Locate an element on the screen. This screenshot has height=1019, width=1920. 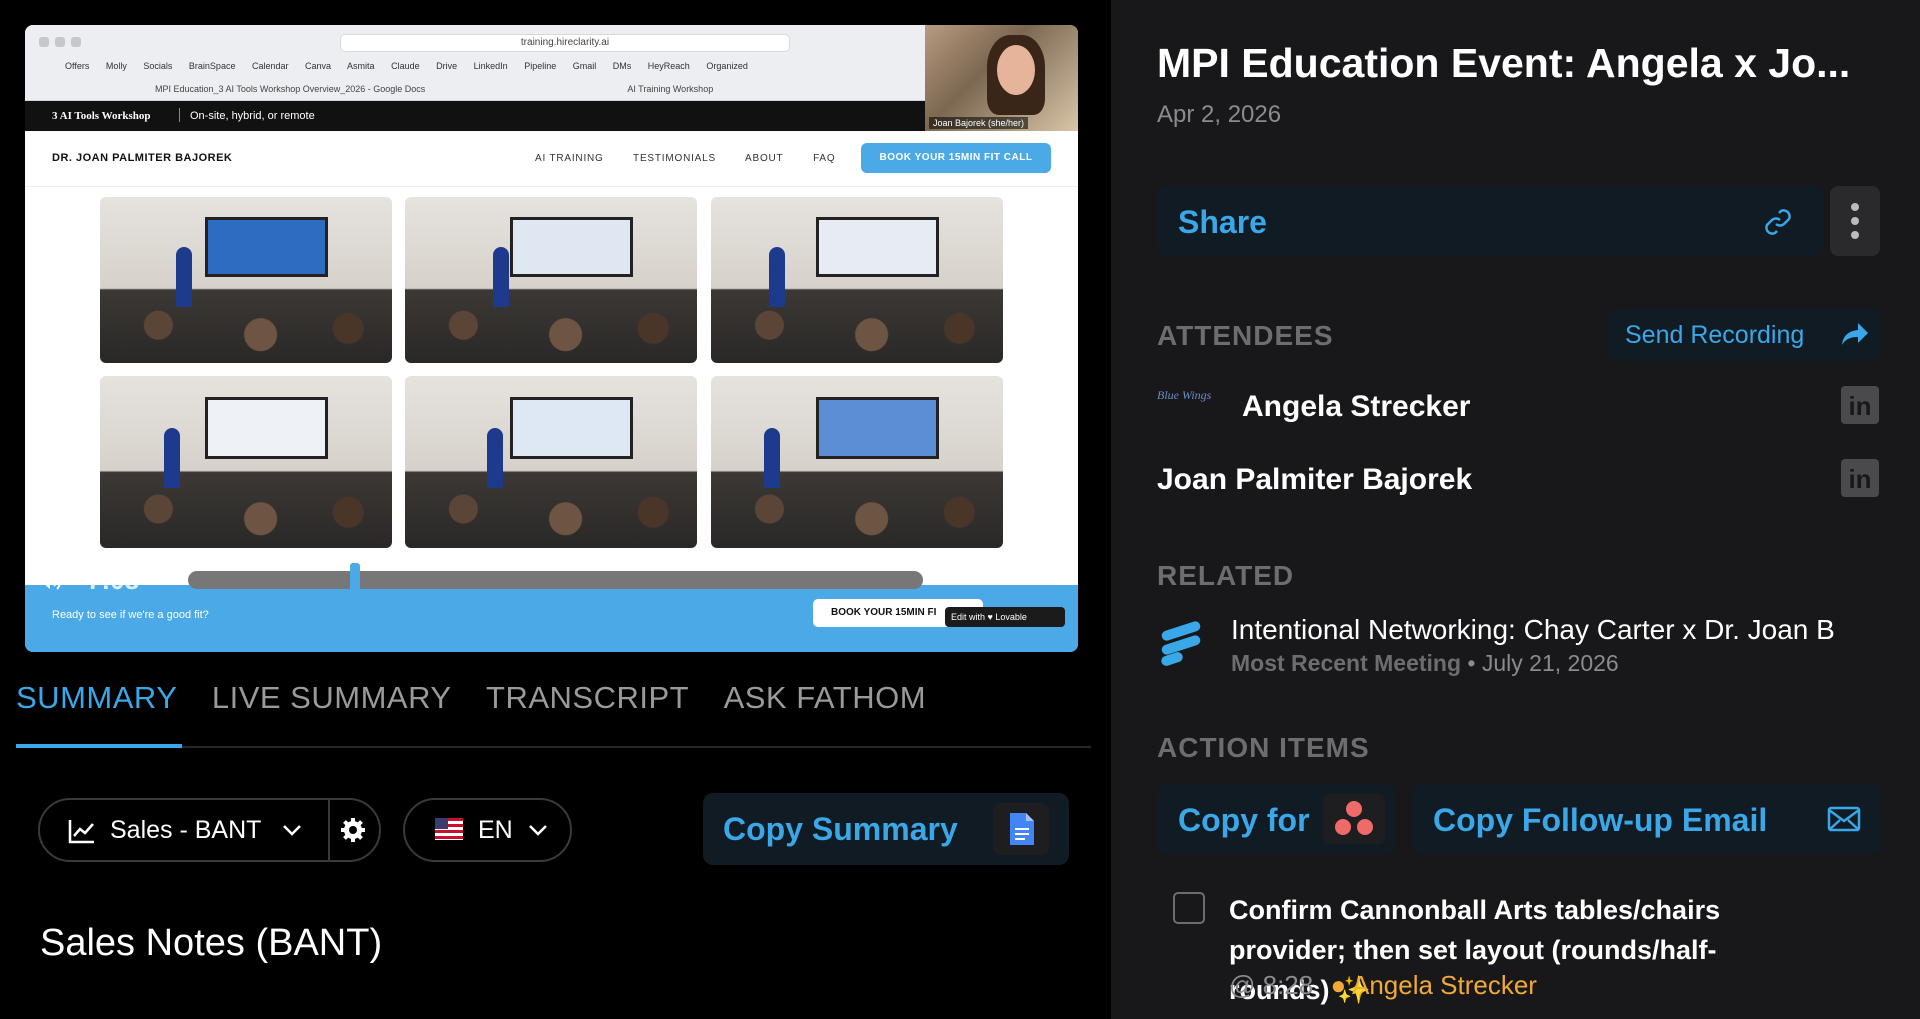
language-select: EN is located at coordinates (487, 830).